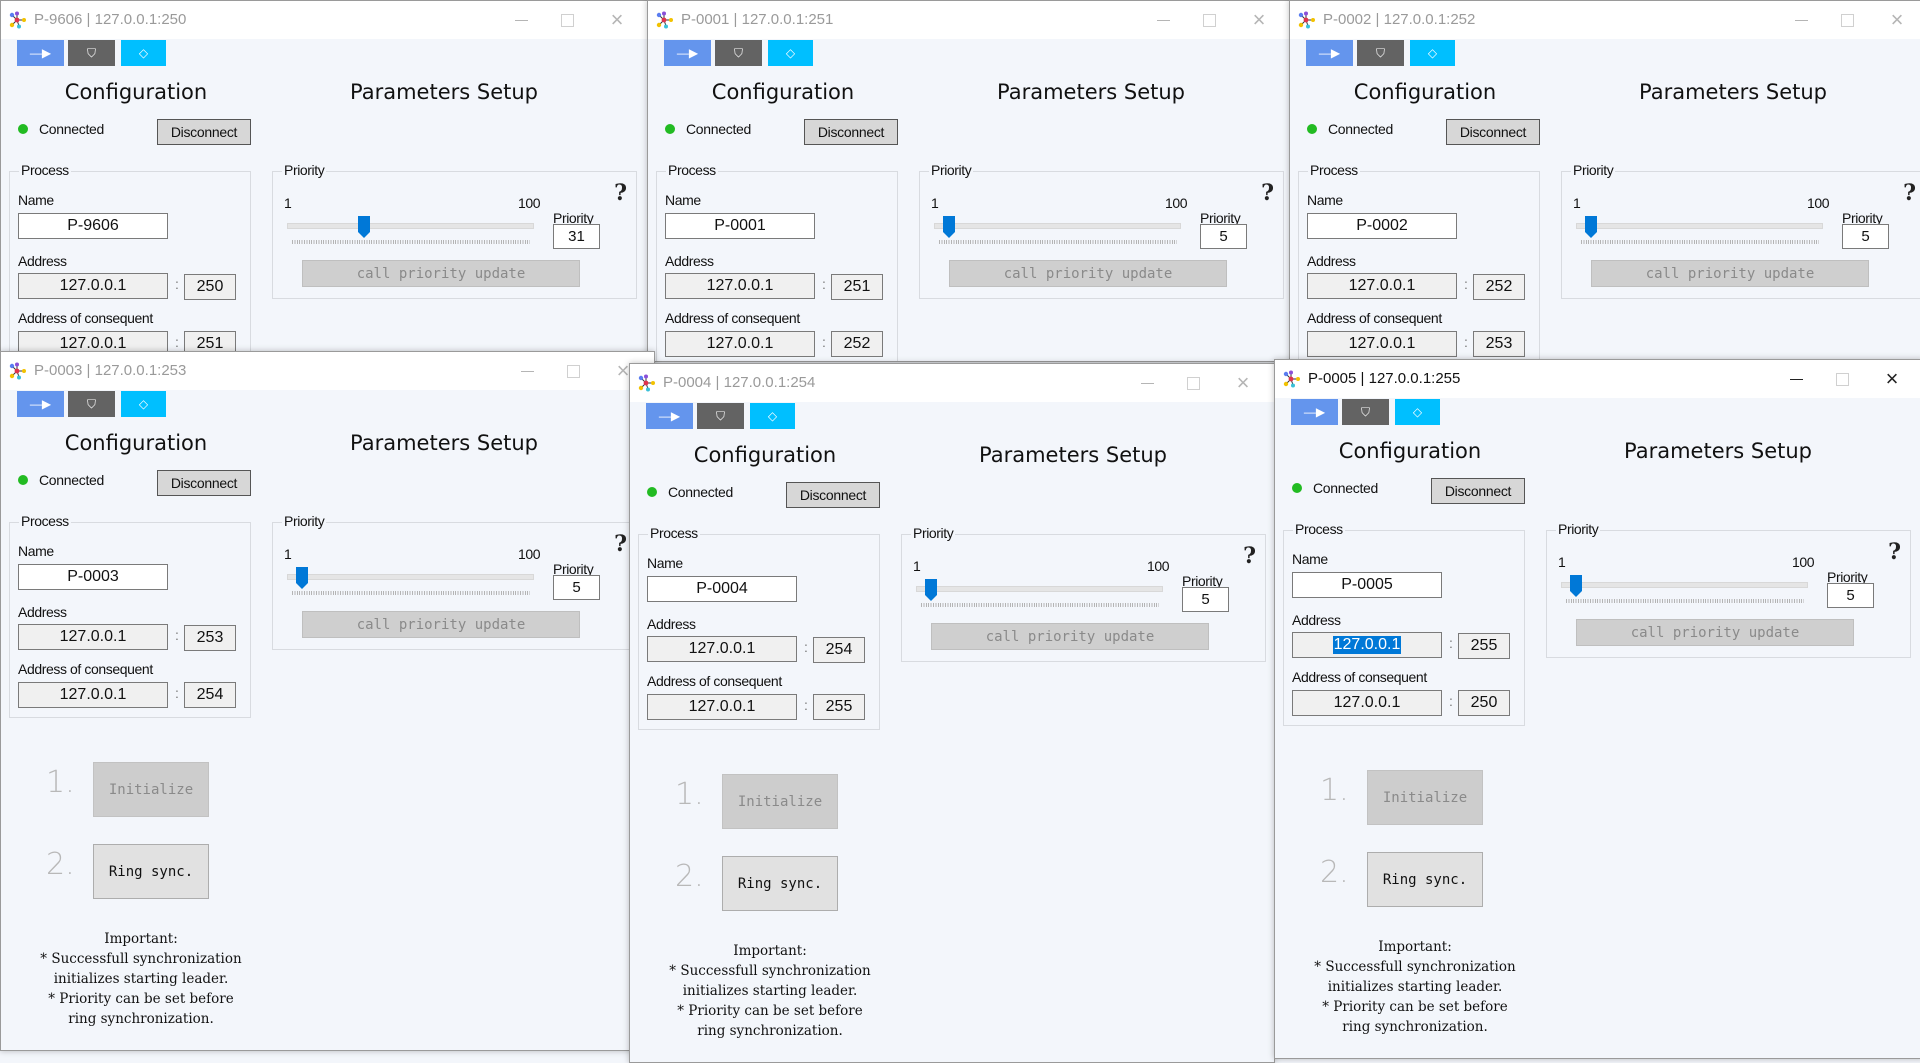  I want to click on consequent-port-input: 255, so click(839, 707).